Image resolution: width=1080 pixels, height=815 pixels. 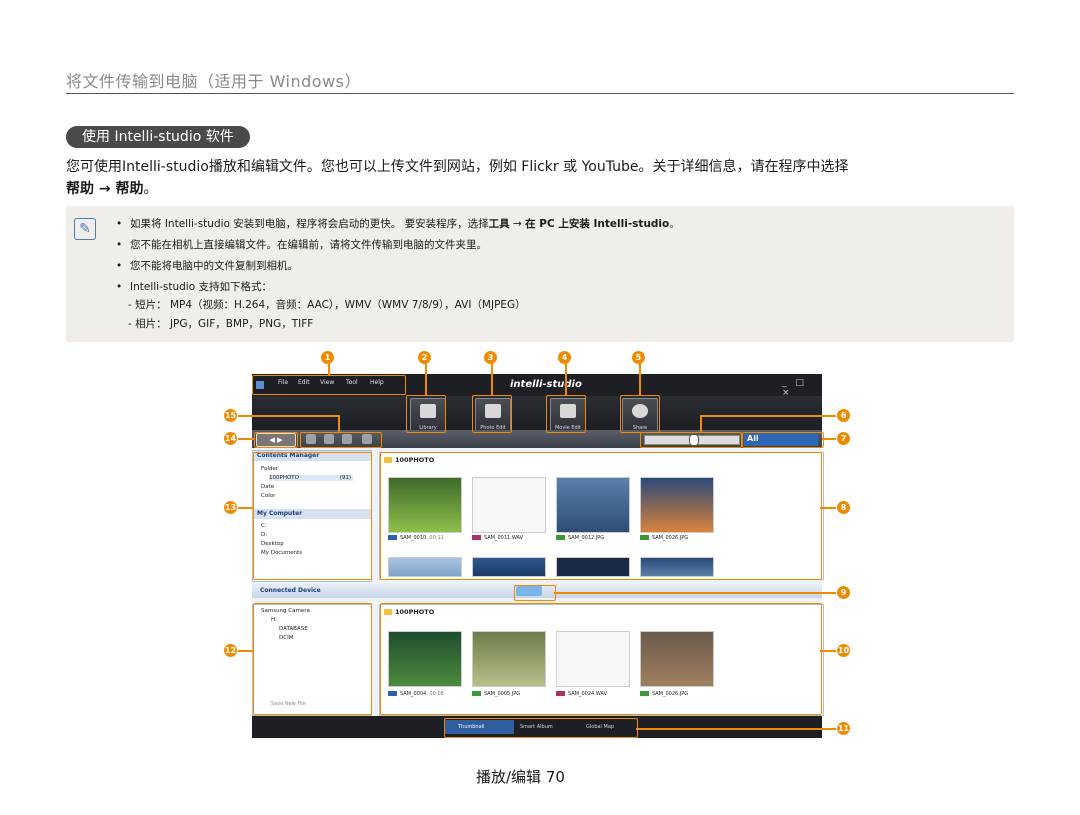 I want to click on intro-line-2-end: 。, so click(x=150, y=189).